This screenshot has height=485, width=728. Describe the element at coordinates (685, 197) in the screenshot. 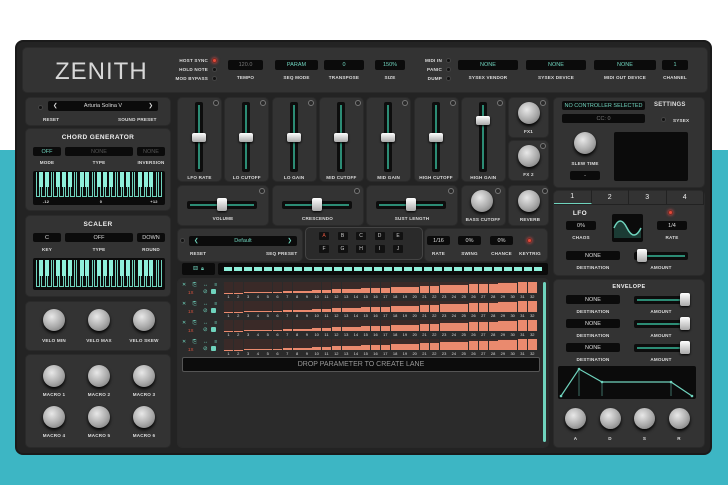

I see `mod-tab: 4` at that location.